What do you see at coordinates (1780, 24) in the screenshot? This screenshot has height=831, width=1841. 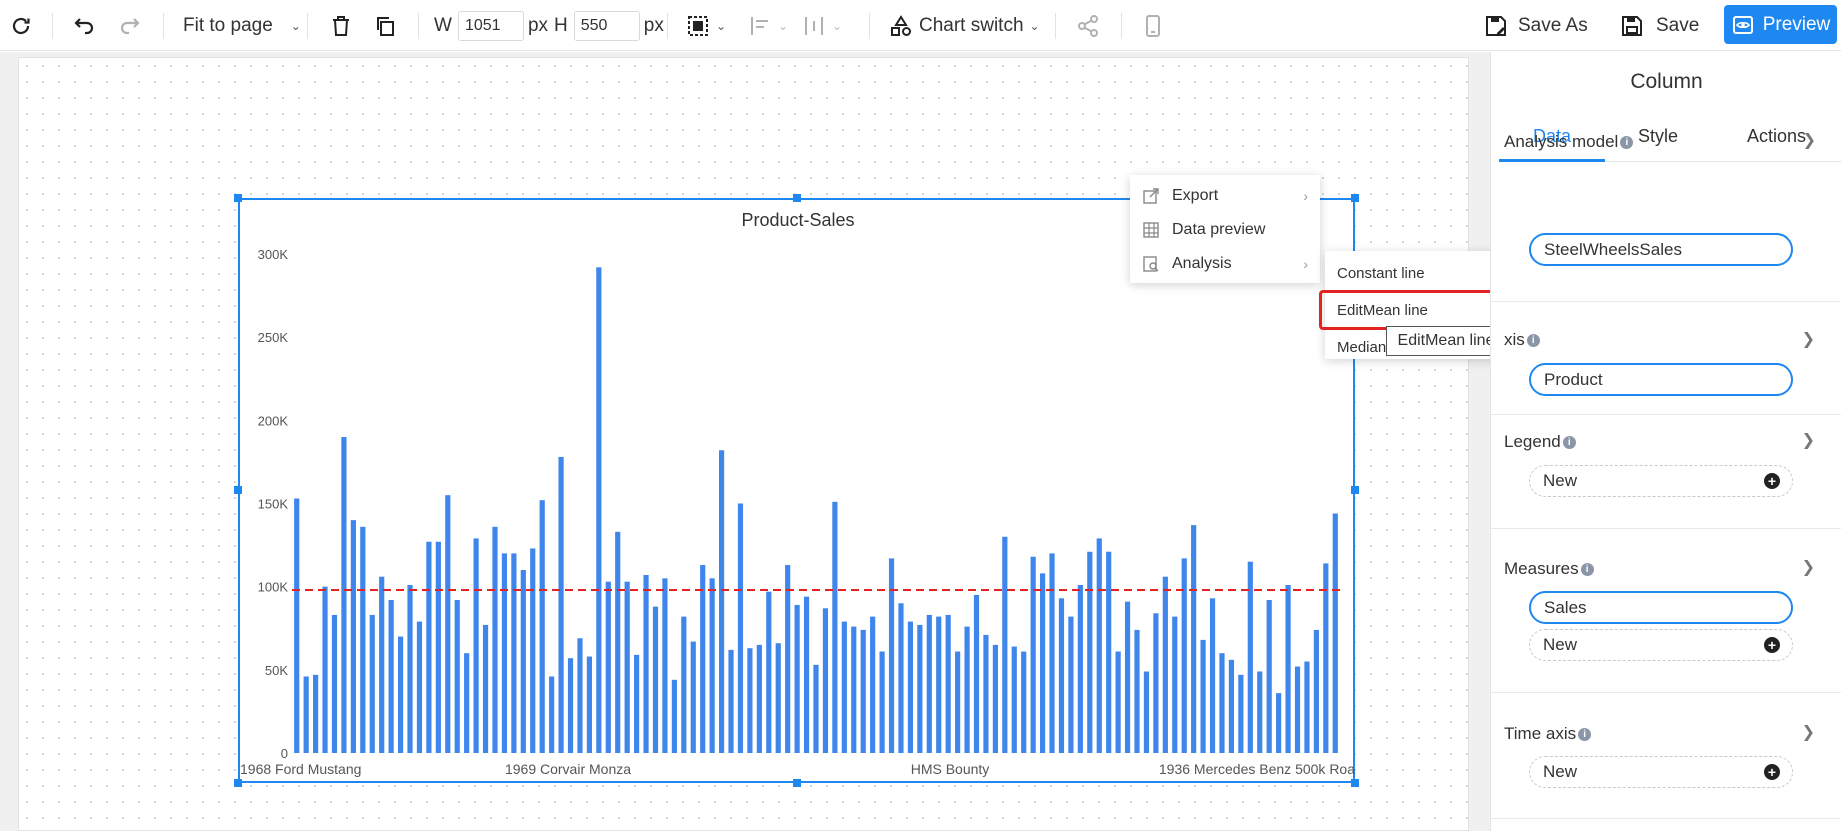 I see `preview-button: Preview` at bounding box center [1780, 24].